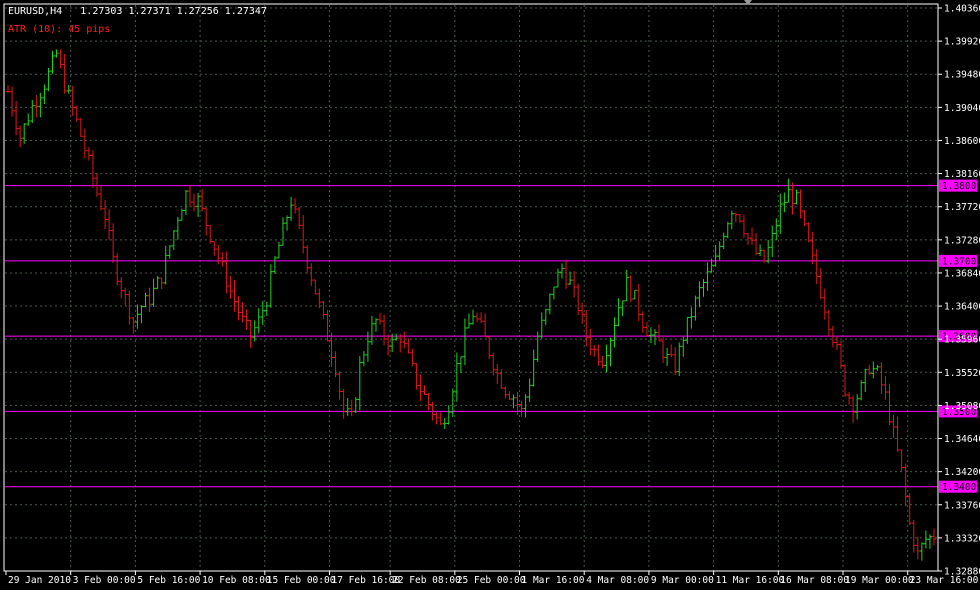 The height and width of the screenshot is (590, 980). I want to click on y-tick-label: 1.35080, so click(962, 406).